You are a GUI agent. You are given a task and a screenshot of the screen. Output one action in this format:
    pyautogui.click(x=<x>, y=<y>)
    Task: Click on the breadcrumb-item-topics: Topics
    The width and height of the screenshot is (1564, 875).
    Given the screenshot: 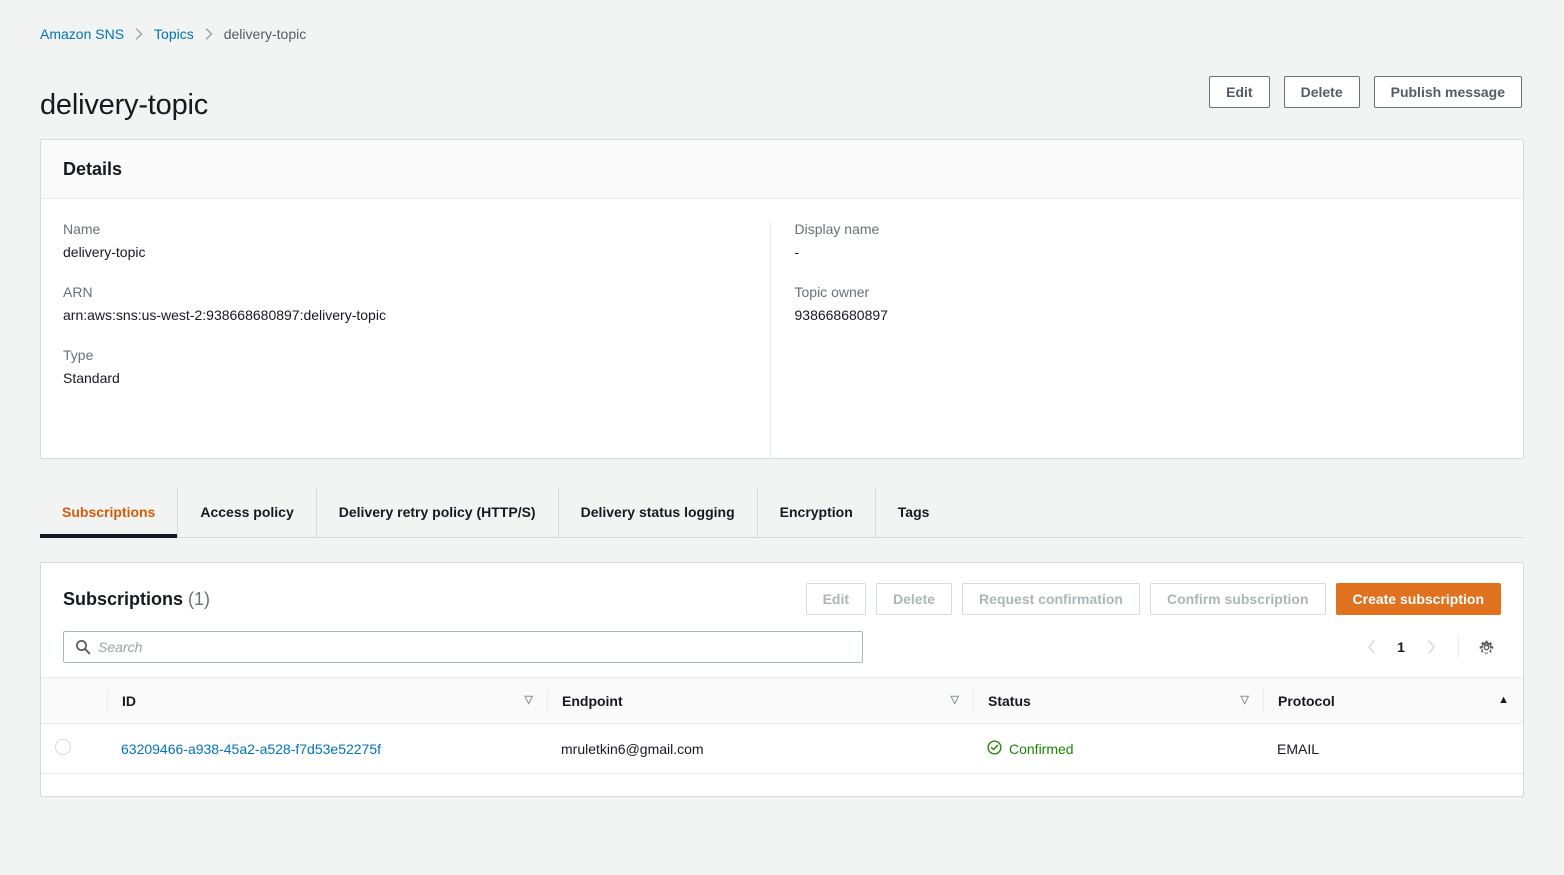 What is the action you would take?
    pyautogui.click(x=174, y=34)
    